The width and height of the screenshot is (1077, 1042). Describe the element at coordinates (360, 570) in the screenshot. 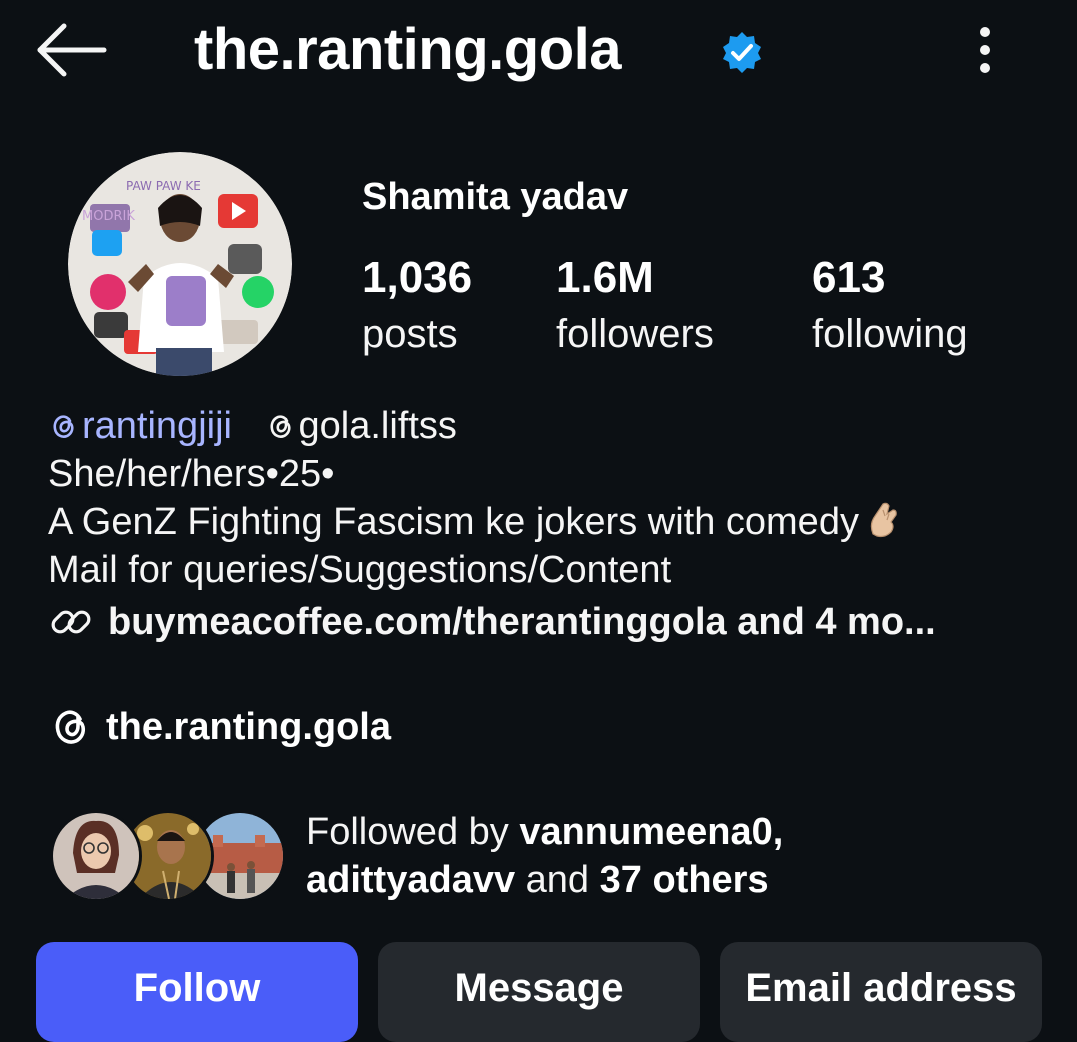

I see `bio-mail-line: Mail for queries/Suggestions/Content` at that location.